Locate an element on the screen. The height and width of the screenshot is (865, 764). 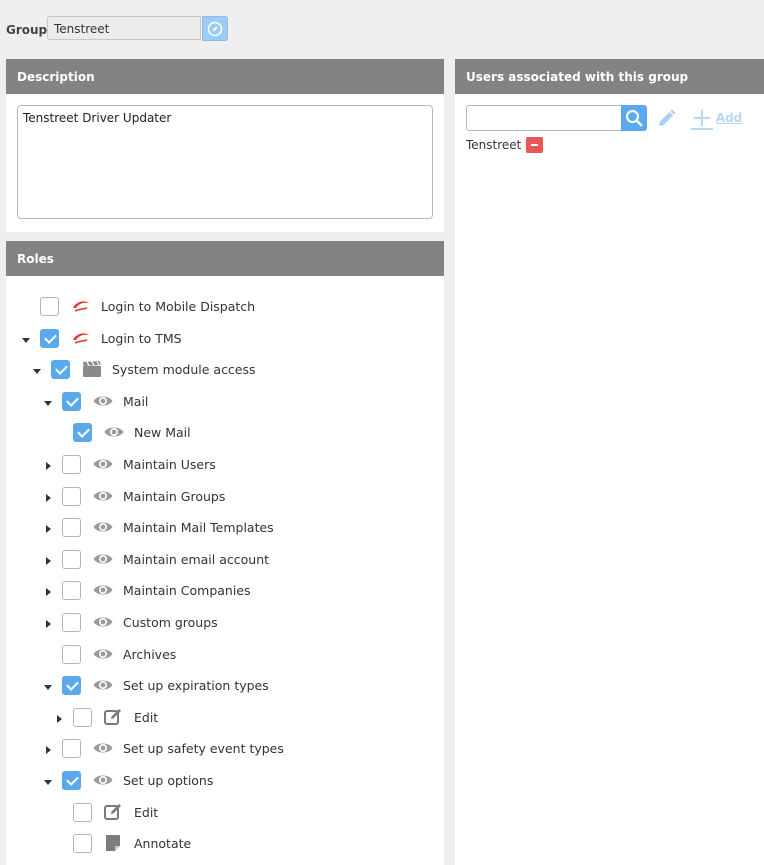
role-row: Login to Mobile Dispatch is located at coordinates (220, 308).